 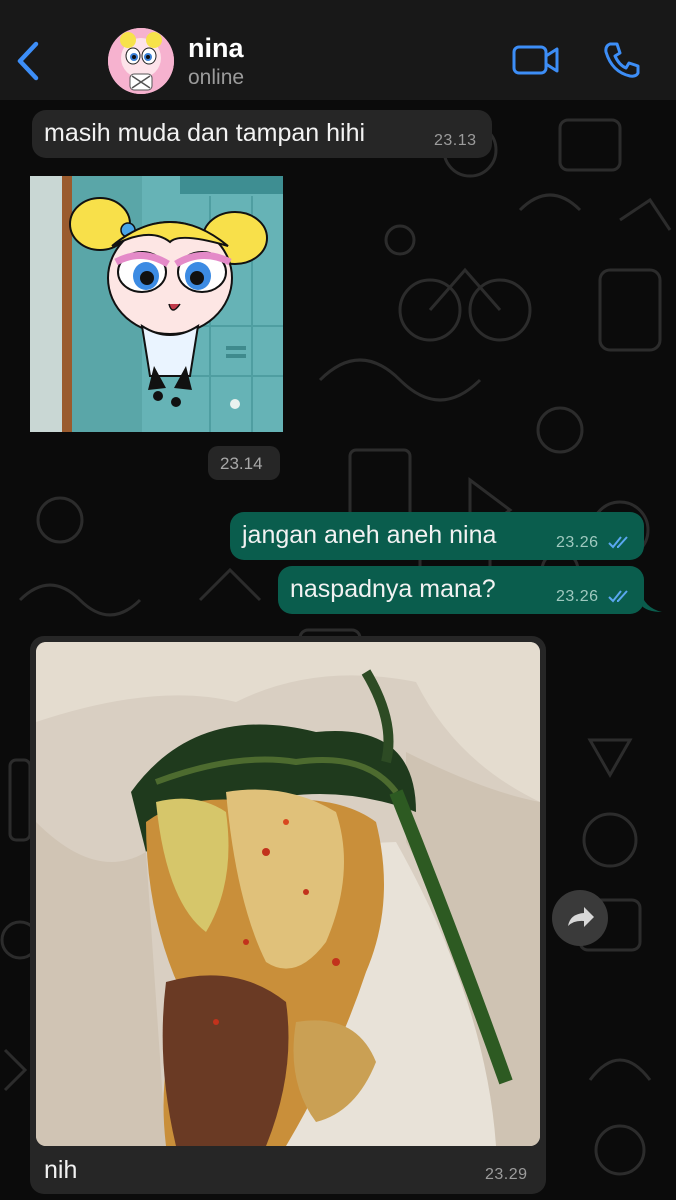 I want to click on message-time: 23.13, so click(x=455, y=140).